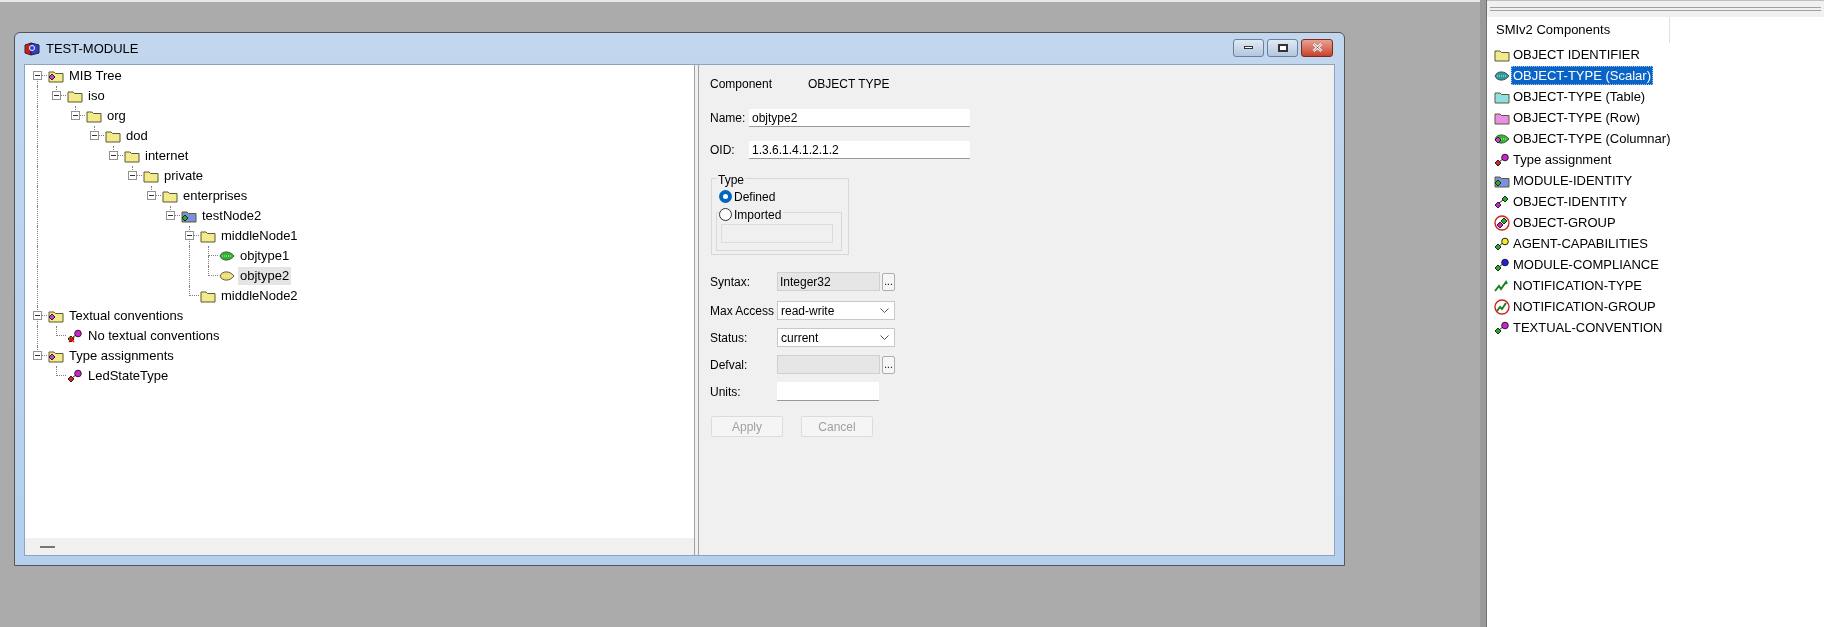 The width and height of the screenshot is (1824, 627). I want to click on field-label: OID:, so click(723, 150).